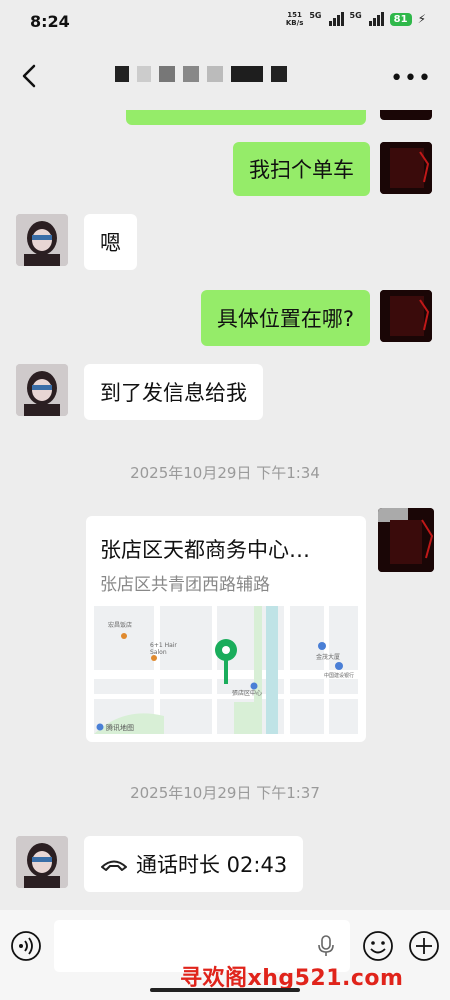 The width and height of the screenshot is (450, 1000). What do you see at coordinates (326, 946) in the screenshot?
I see `microphone-icon` at bounding box center [326, 946].